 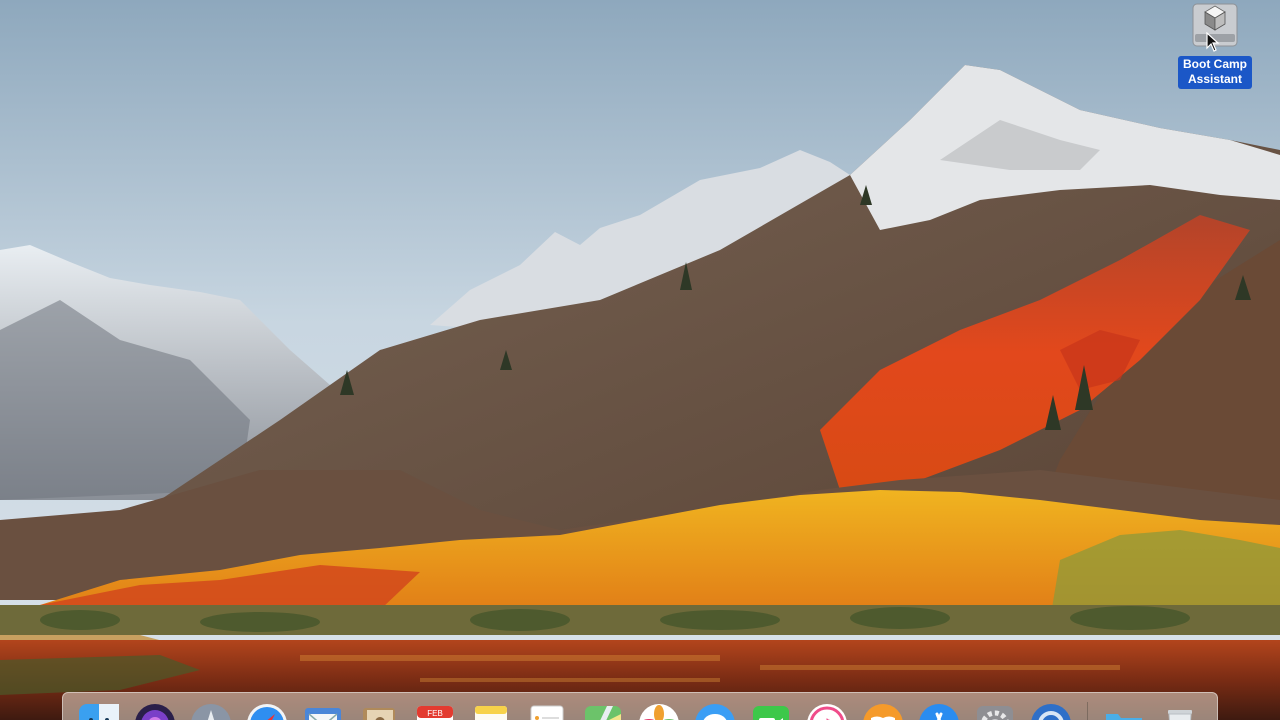 I want to click on dock-system-preferences, so click(x=995, y=710).